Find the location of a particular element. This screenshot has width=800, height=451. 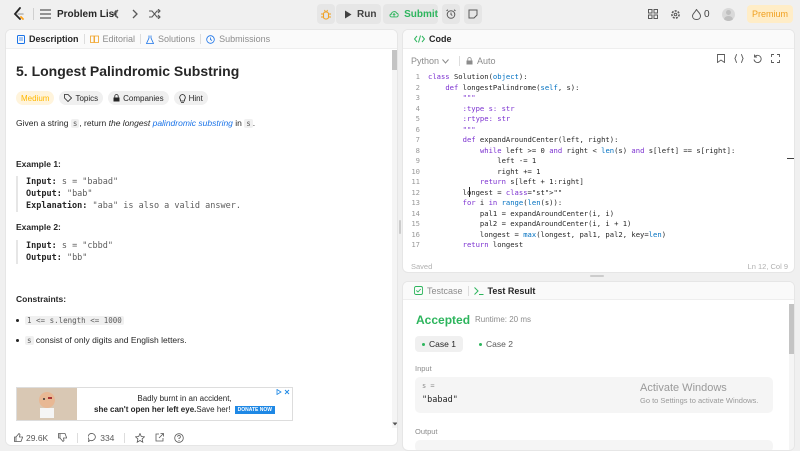

code-line: 4 :type s: str is located at coordinates (598, 109).